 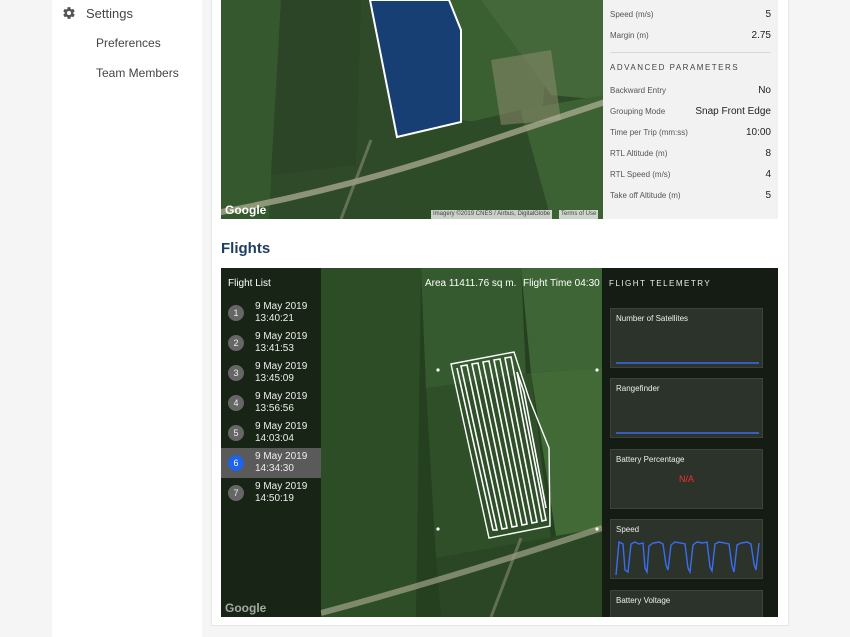 I want to click on flight-number-badge: 5, so click(x=236, y=433).